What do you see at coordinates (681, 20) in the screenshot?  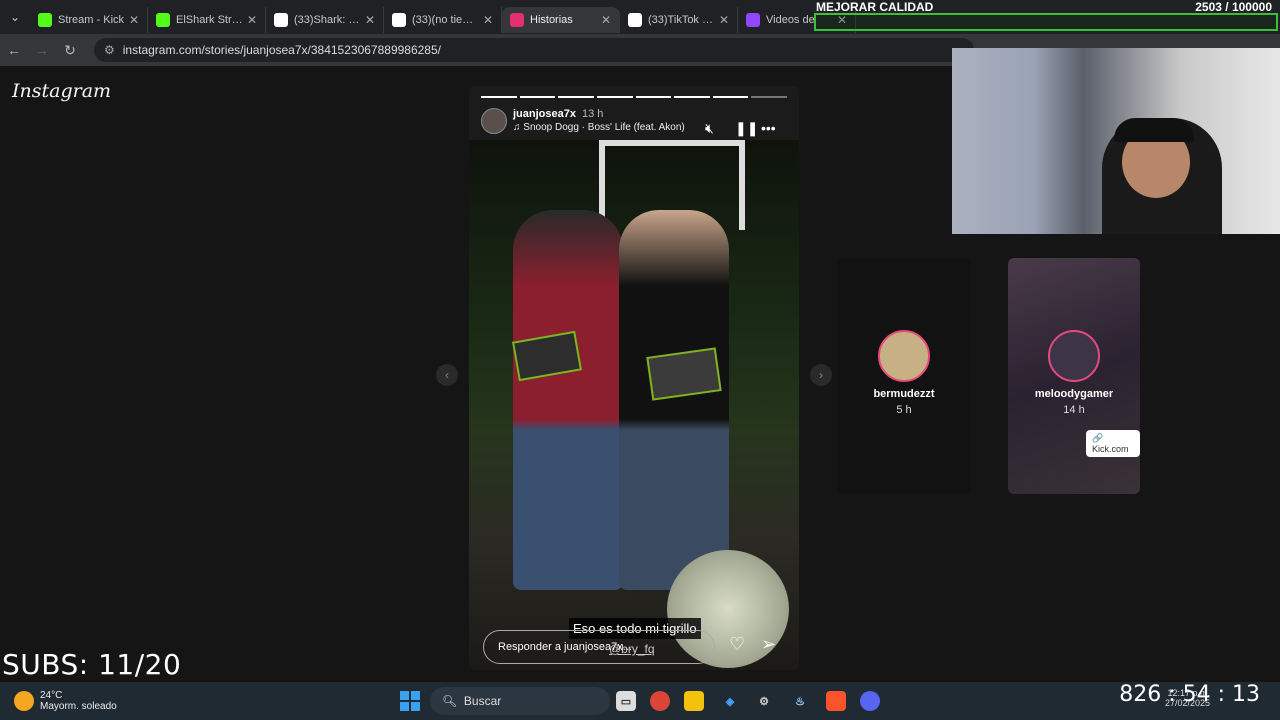 I see `tab-title: (33)TikTok - M` at bounding box center [681, 20].